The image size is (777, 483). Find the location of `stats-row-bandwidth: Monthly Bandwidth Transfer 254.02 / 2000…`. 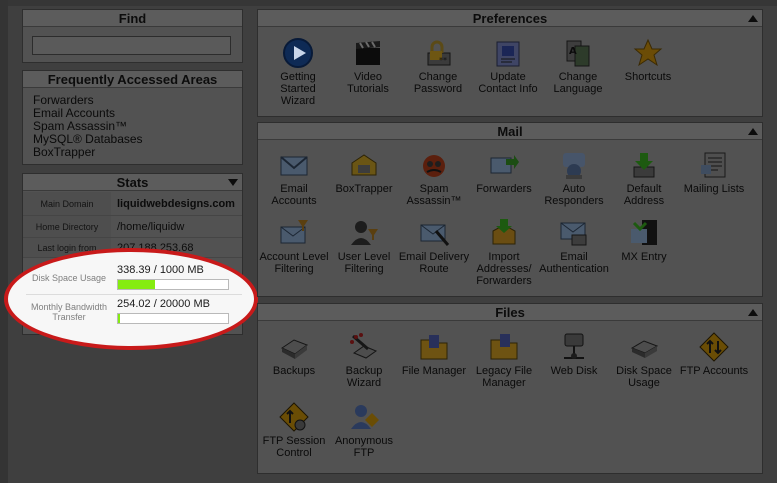

stats-row-bandwidth: Monthly Bandwidth Transfer 254.02 / 2000… is located at coordinates (134, 312).